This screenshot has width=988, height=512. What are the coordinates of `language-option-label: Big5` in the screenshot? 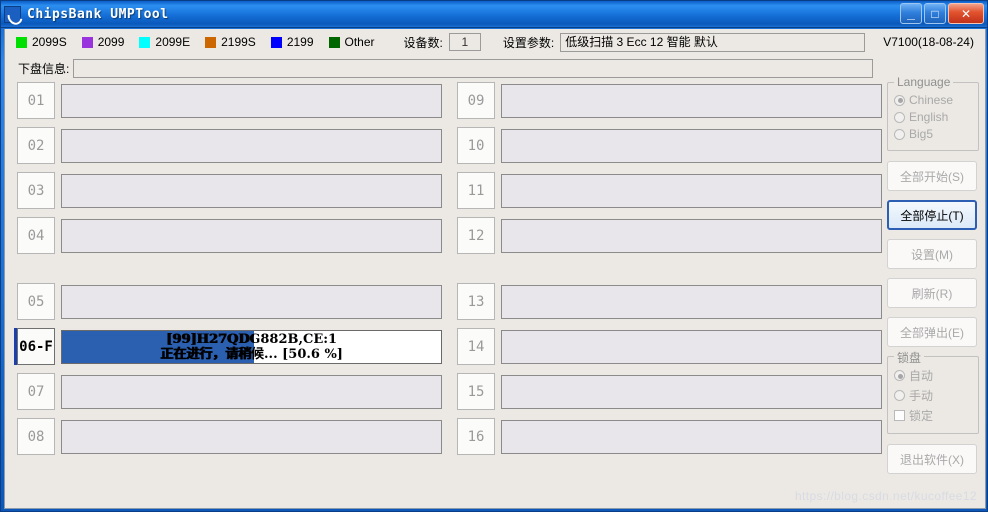 It's located at (921, 134).